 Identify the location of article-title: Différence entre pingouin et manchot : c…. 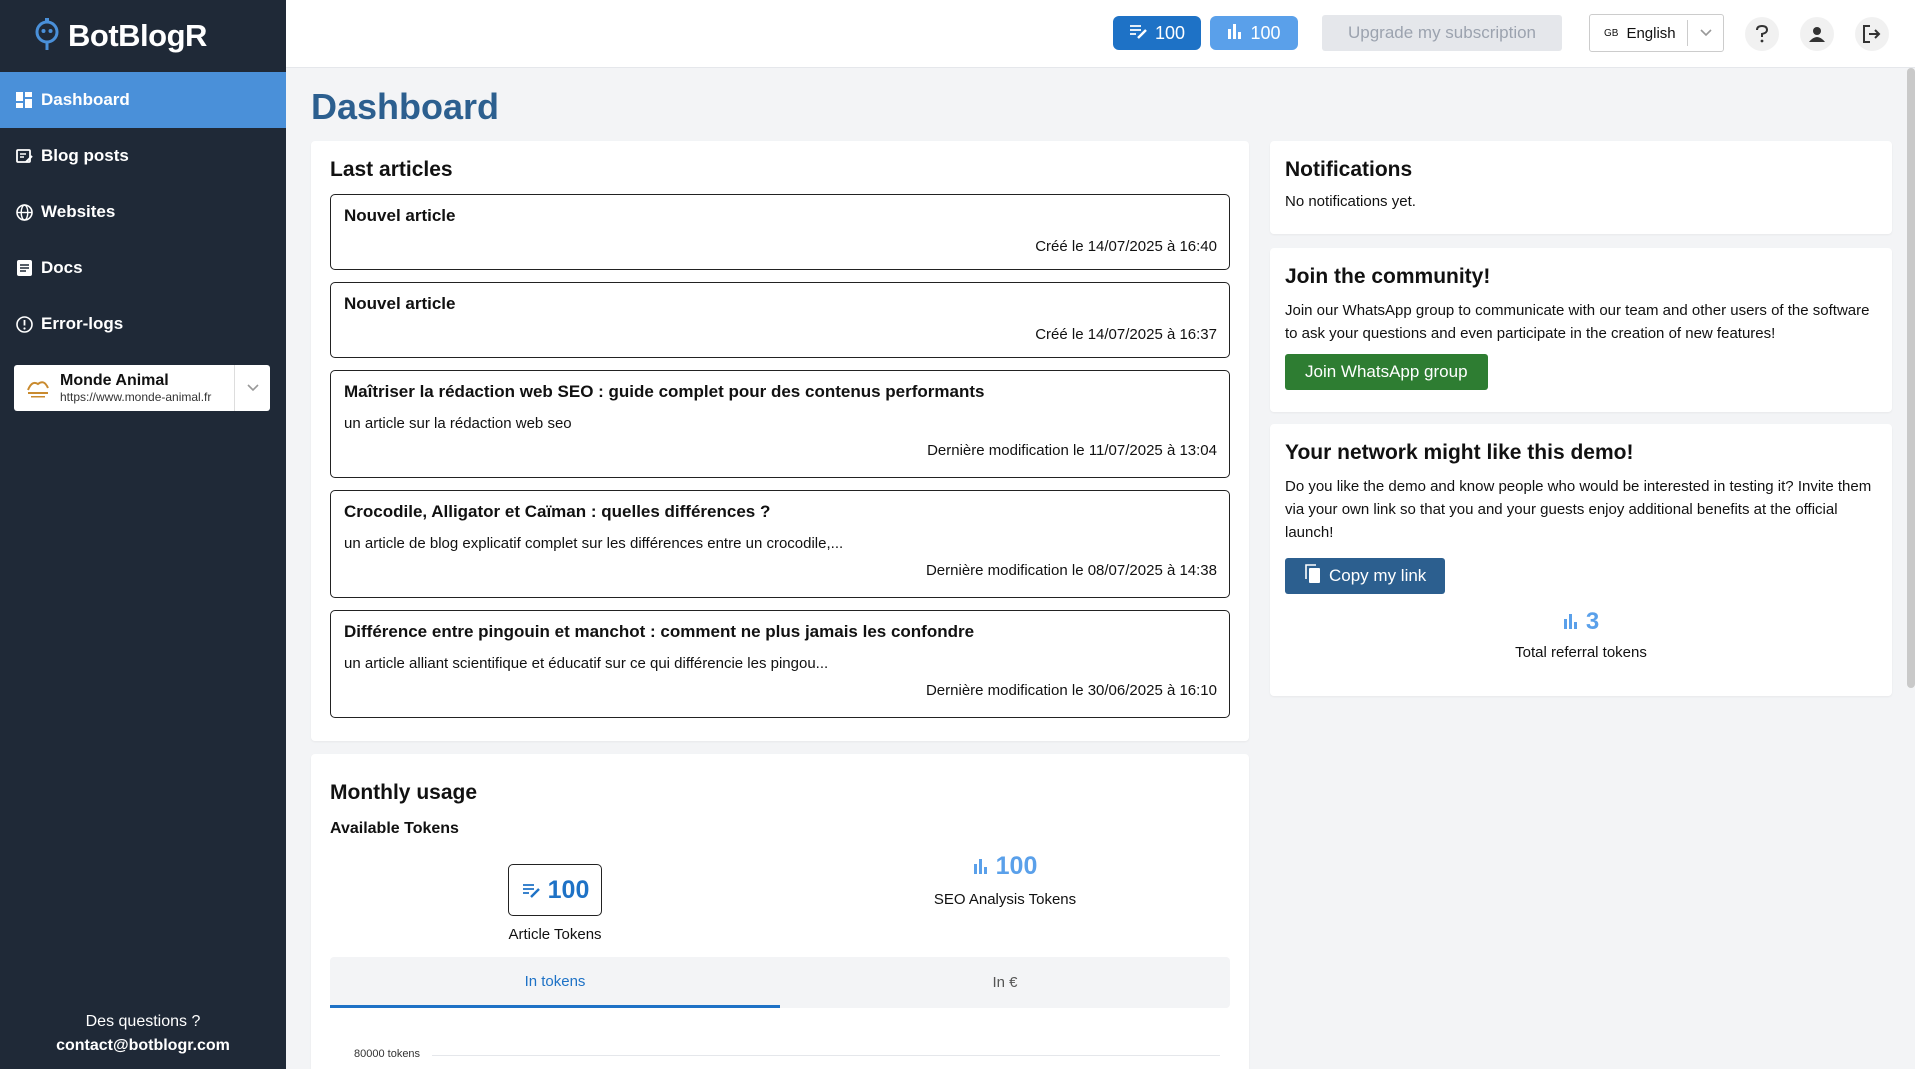
(659, 631).